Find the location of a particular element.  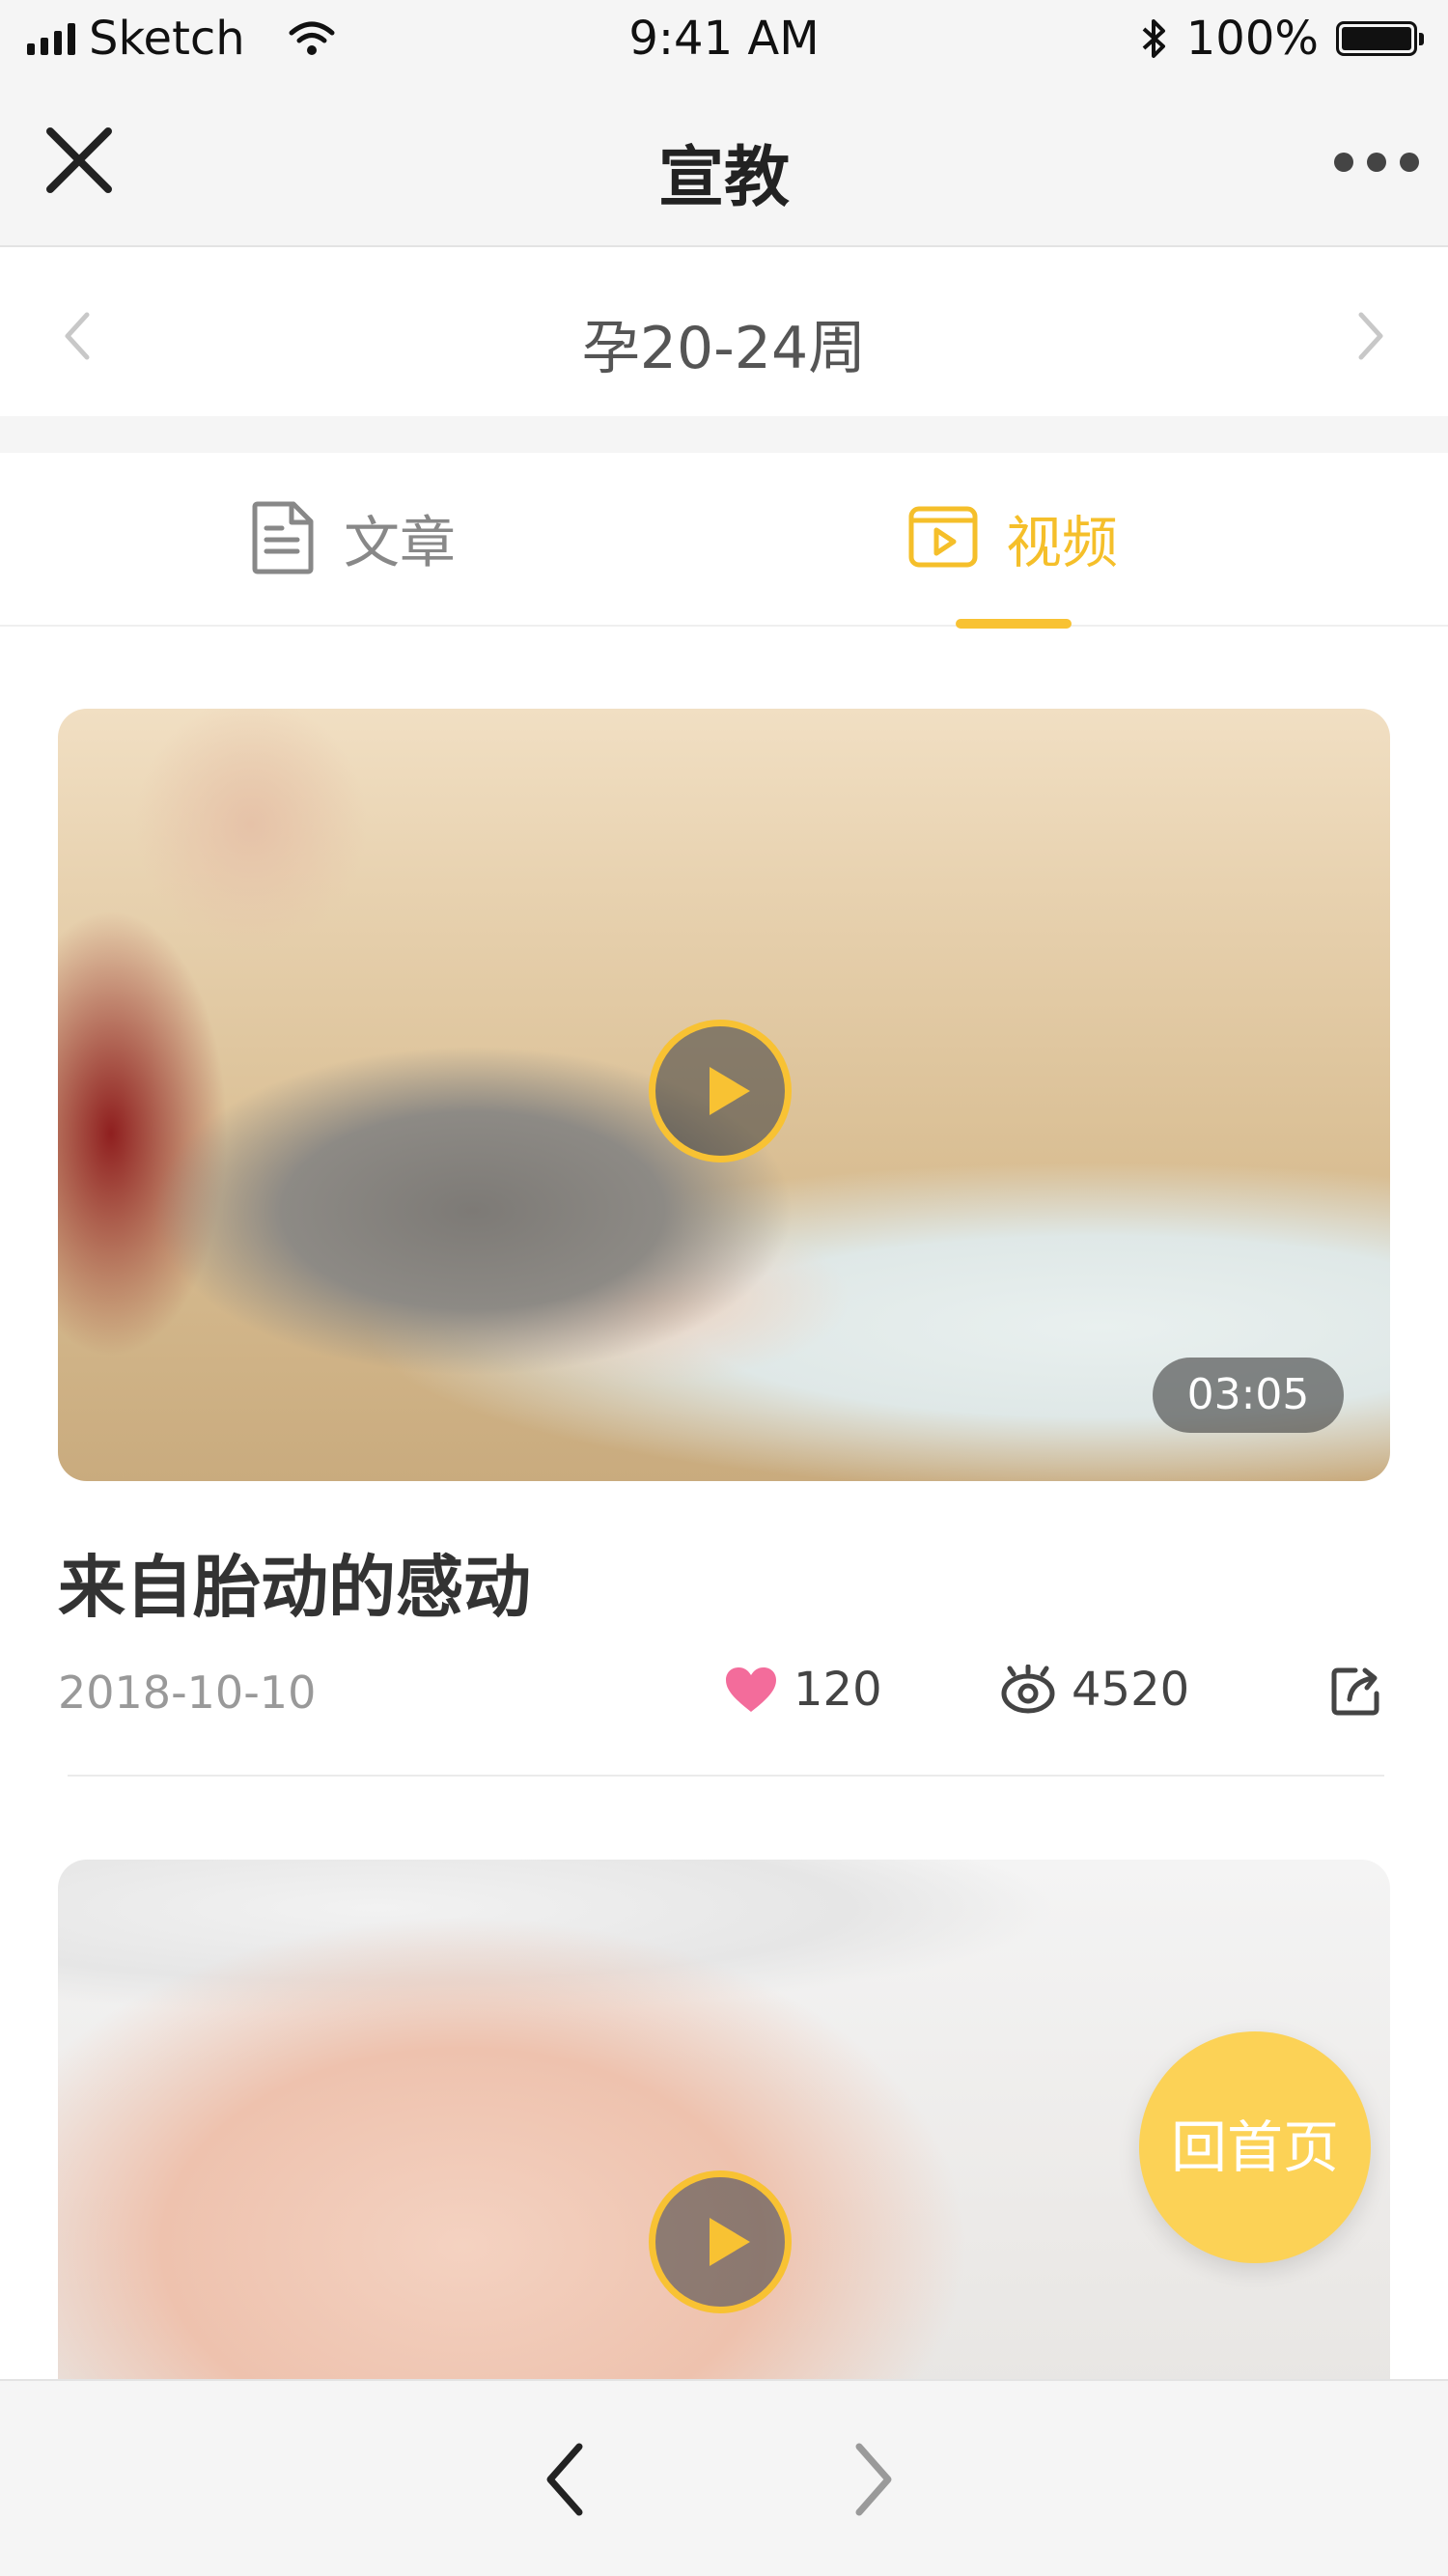

video-icon is located at coordinates (943, 537).